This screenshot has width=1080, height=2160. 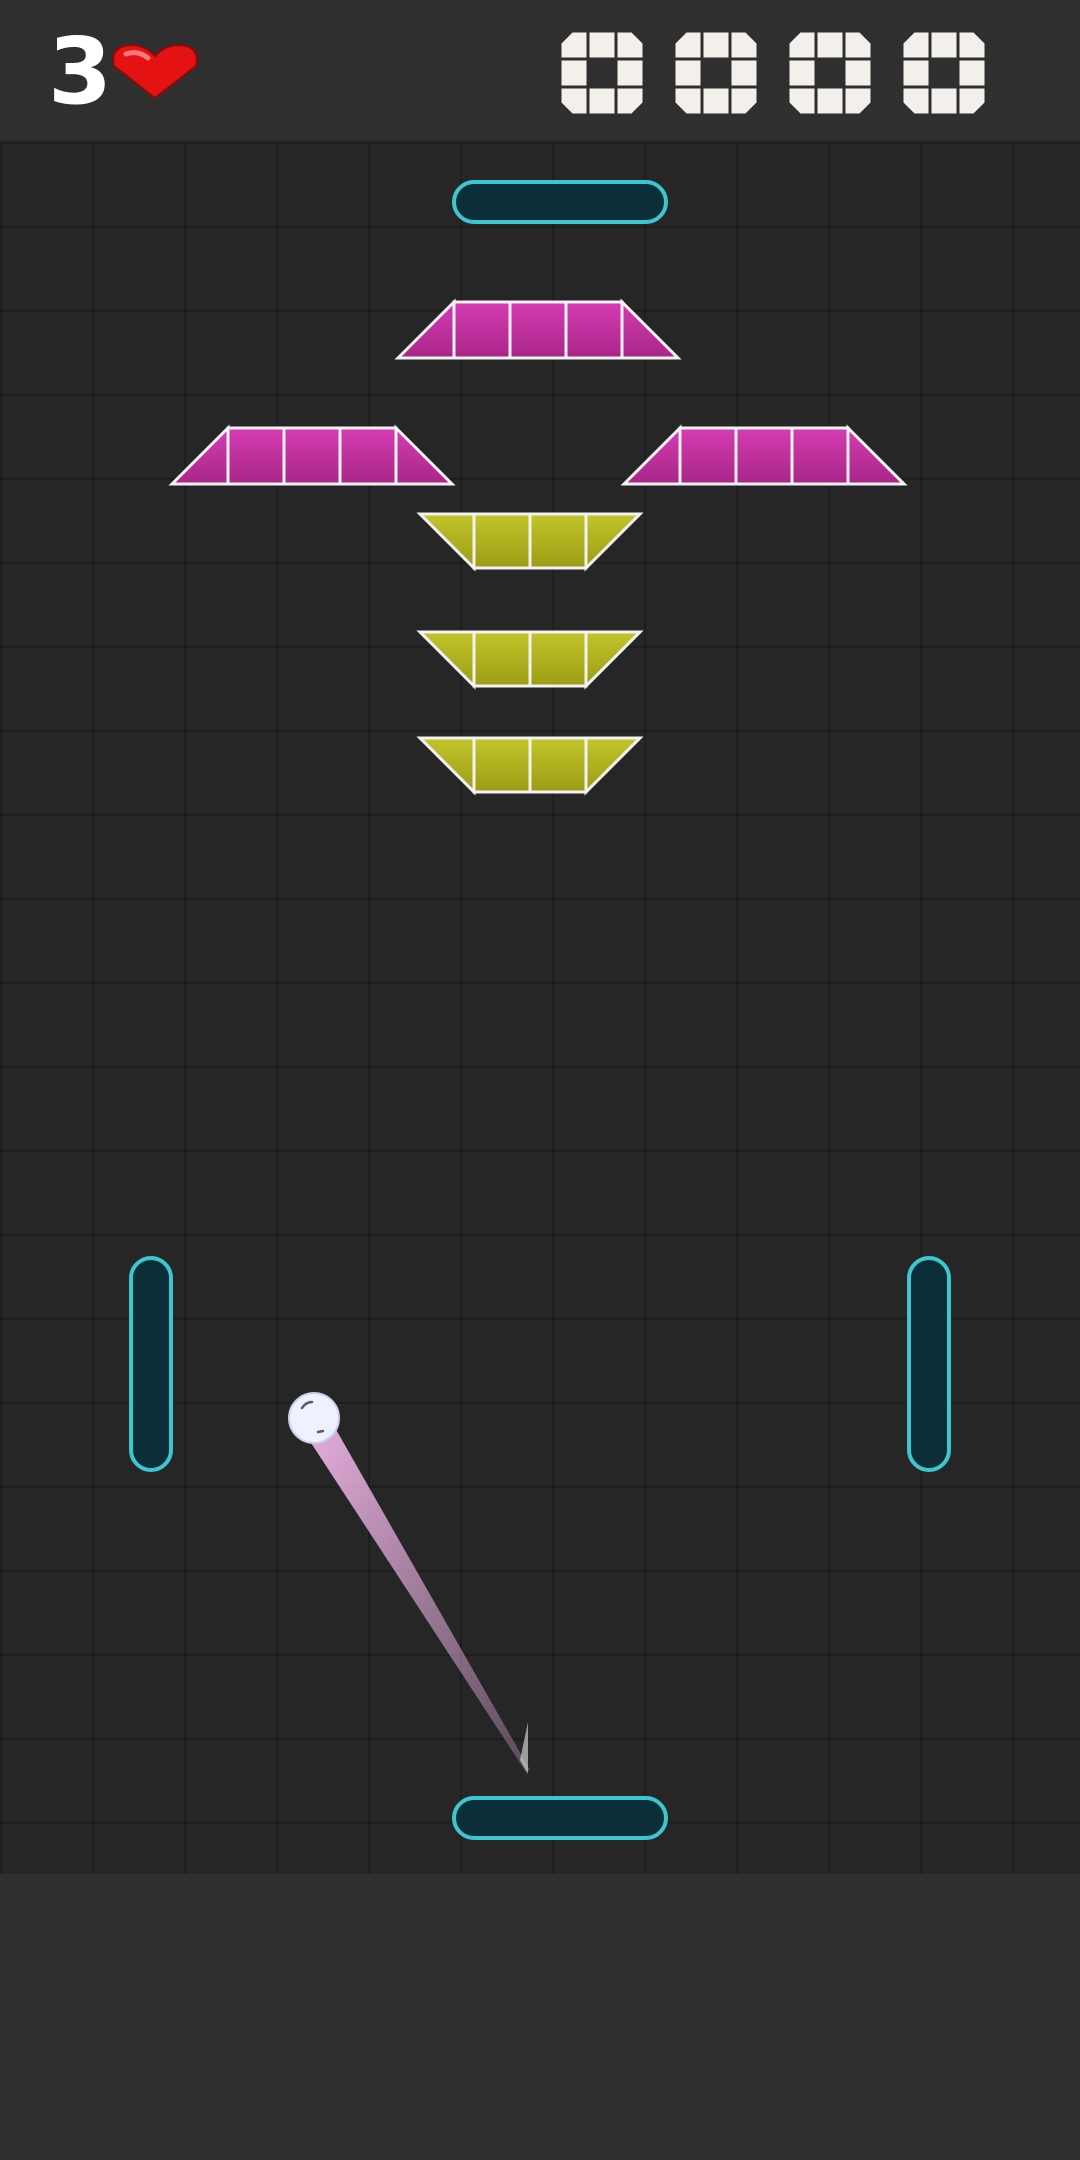 I want to click on trail-tip, so click(x=524, y=1748).